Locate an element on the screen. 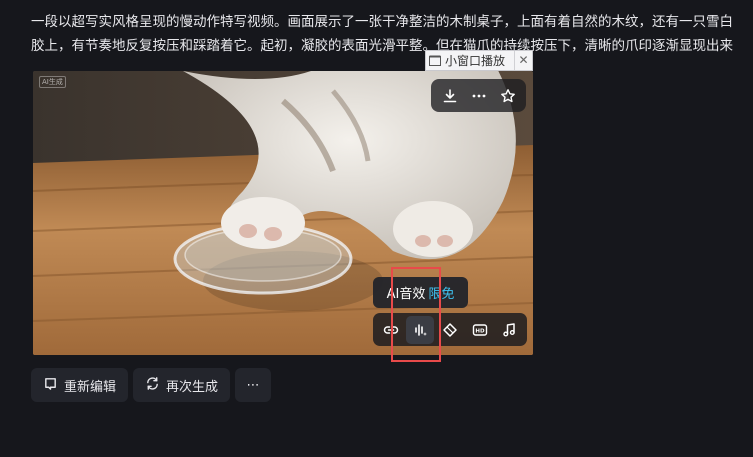  hd-icon: HD is located at coordinates (480, 330).